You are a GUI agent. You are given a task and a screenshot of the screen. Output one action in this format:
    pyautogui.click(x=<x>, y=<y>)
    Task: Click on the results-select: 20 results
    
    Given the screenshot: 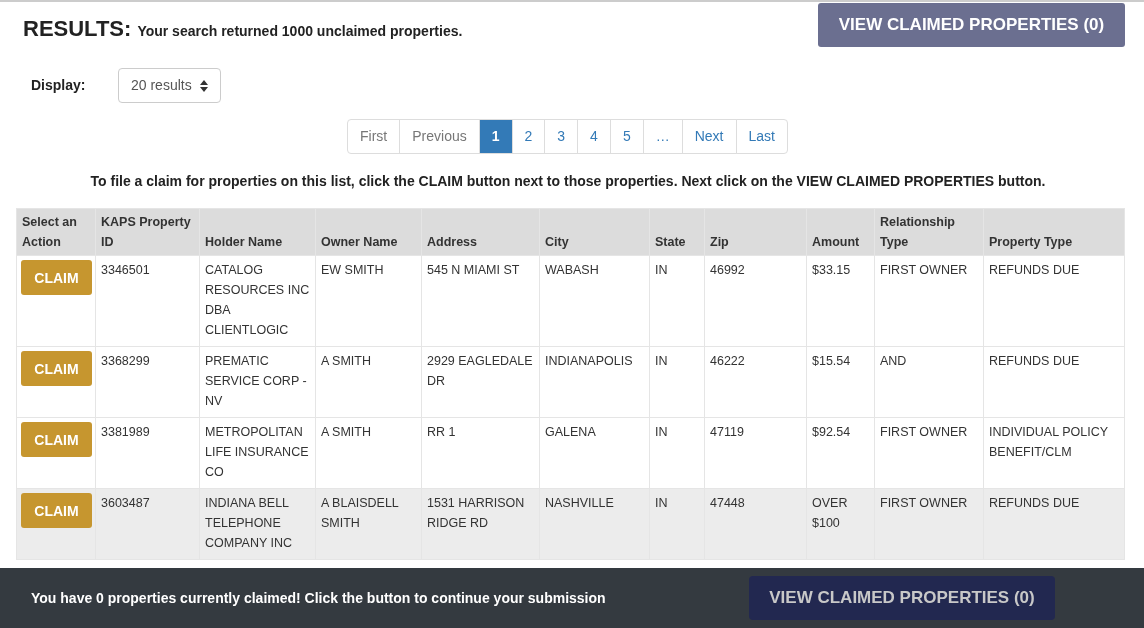 What is the action you would take?
    pyautogui.click(x=169, y=85)
    